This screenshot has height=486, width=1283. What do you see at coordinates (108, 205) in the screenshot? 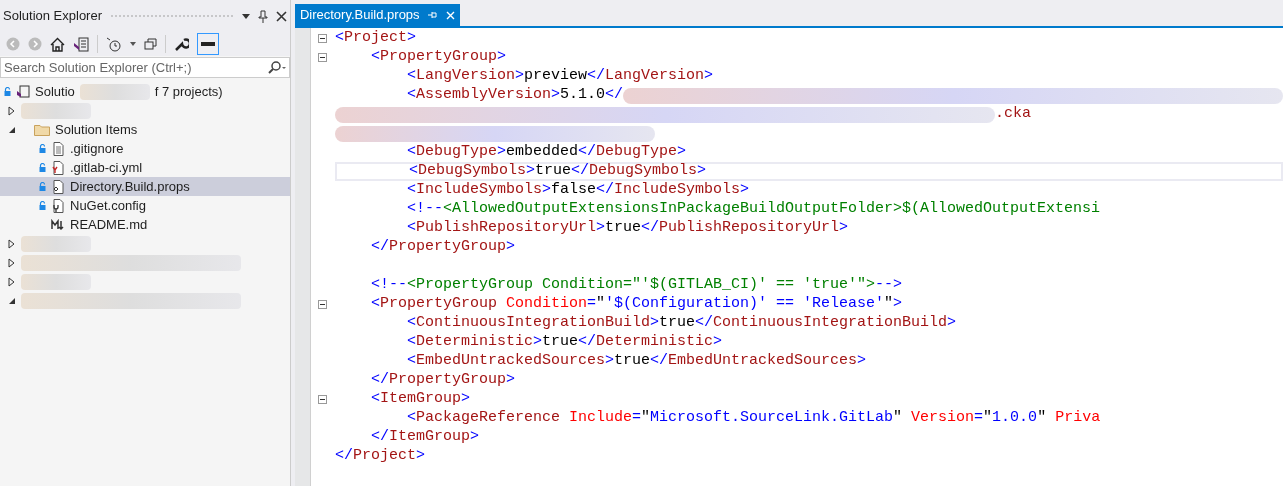
I see `tree-item-label: NuGet.config` at bounding box center [108, 205].